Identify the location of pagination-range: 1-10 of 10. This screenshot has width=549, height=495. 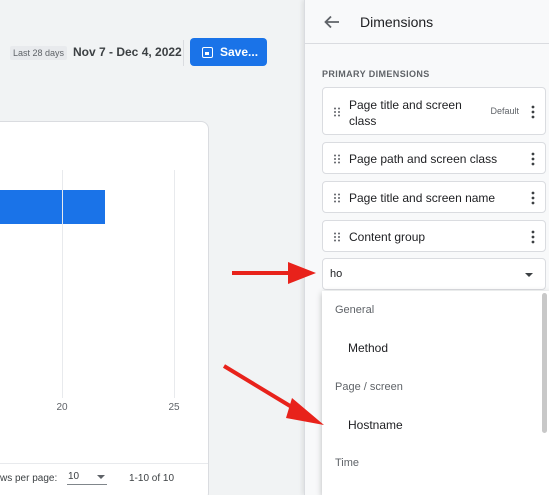
(152, 478).